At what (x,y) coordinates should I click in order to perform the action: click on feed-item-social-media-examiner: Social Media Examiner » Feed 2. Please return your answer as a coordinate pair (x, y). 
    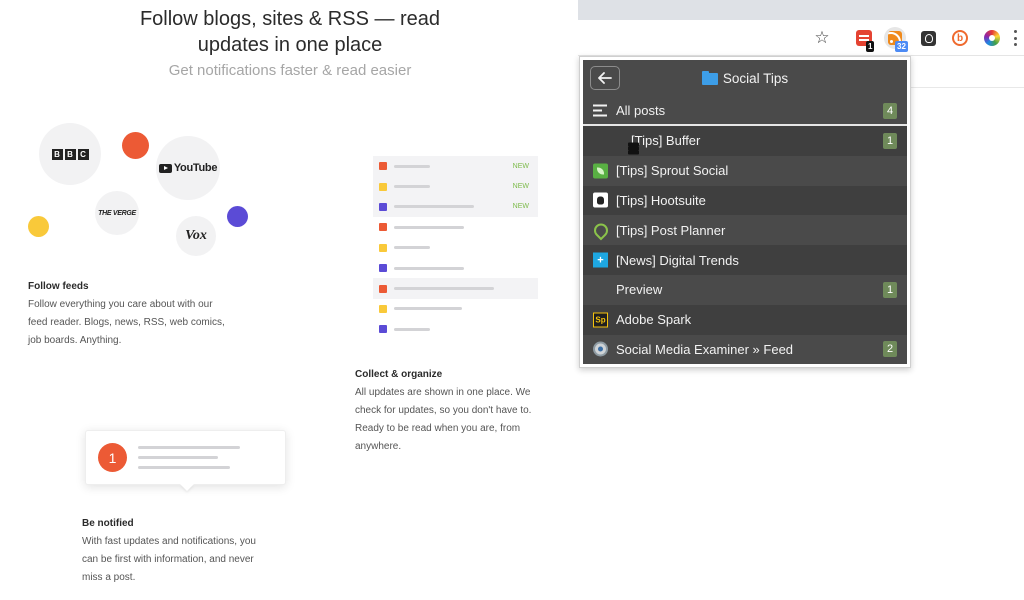
    Looking at the image, I should click on (745, 350).